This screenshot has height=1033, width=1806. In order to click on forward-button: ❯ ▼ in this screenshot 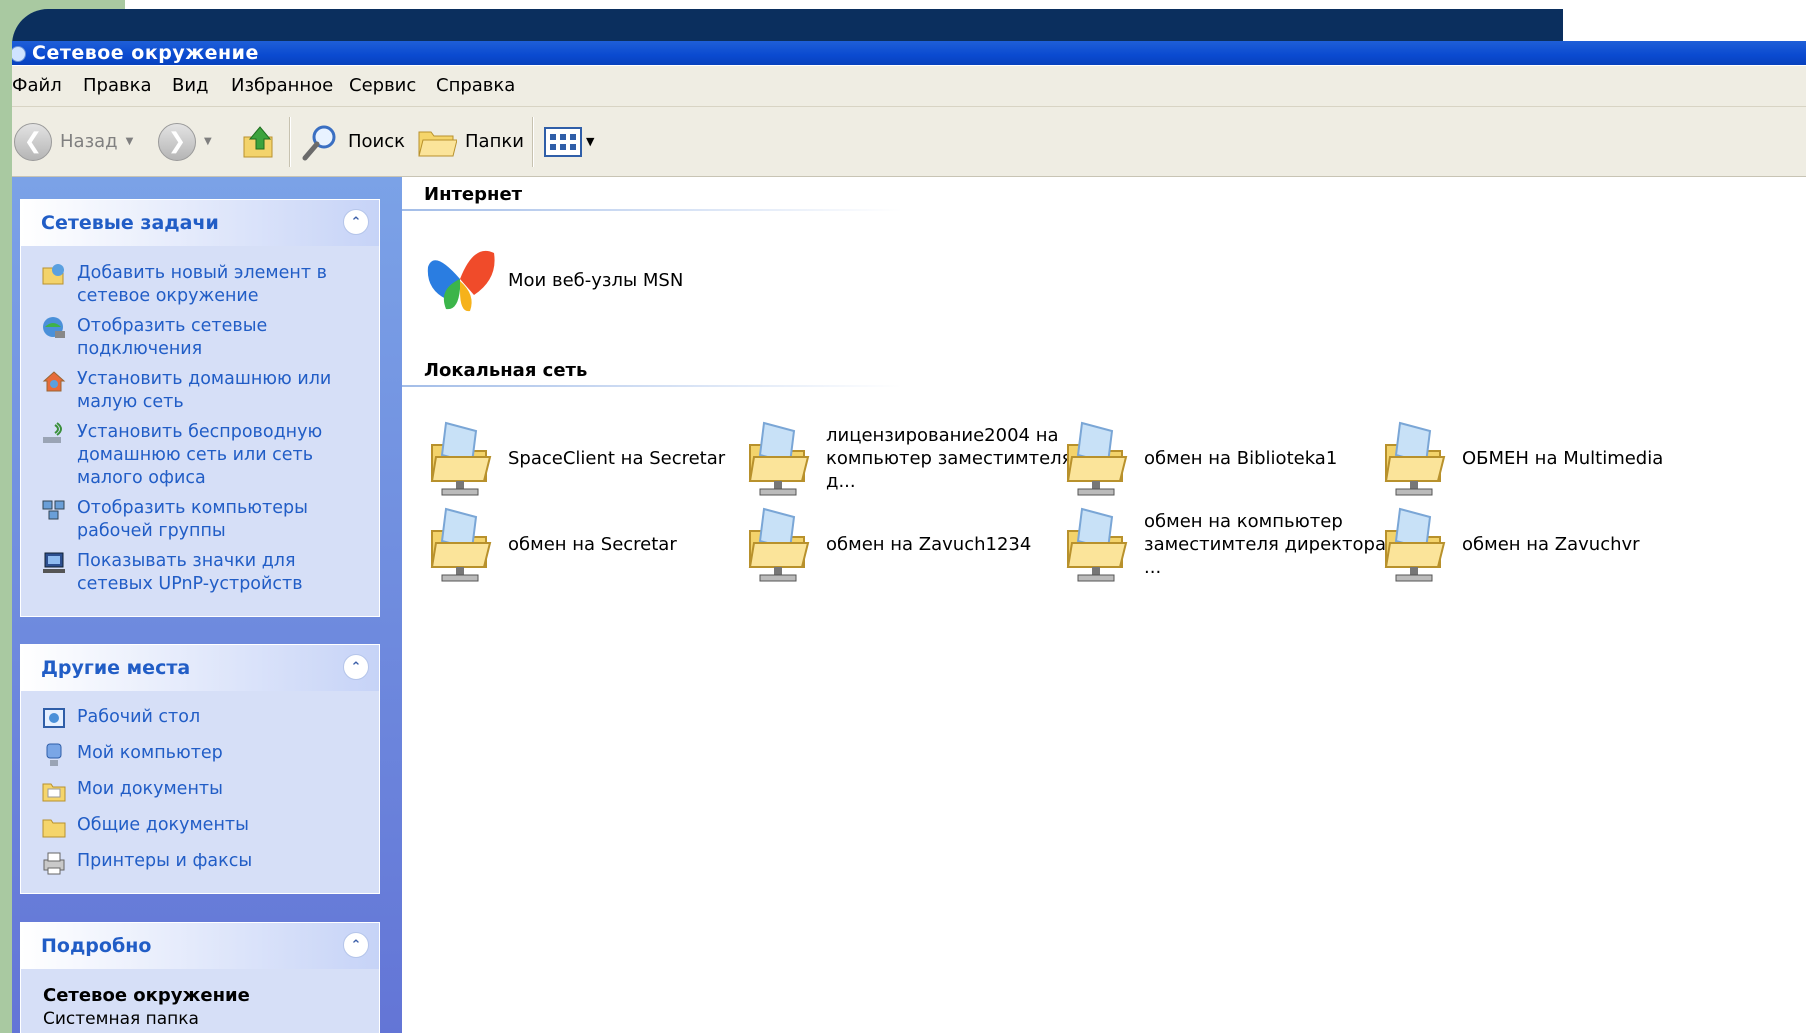, I will do `click(185, 141)`.